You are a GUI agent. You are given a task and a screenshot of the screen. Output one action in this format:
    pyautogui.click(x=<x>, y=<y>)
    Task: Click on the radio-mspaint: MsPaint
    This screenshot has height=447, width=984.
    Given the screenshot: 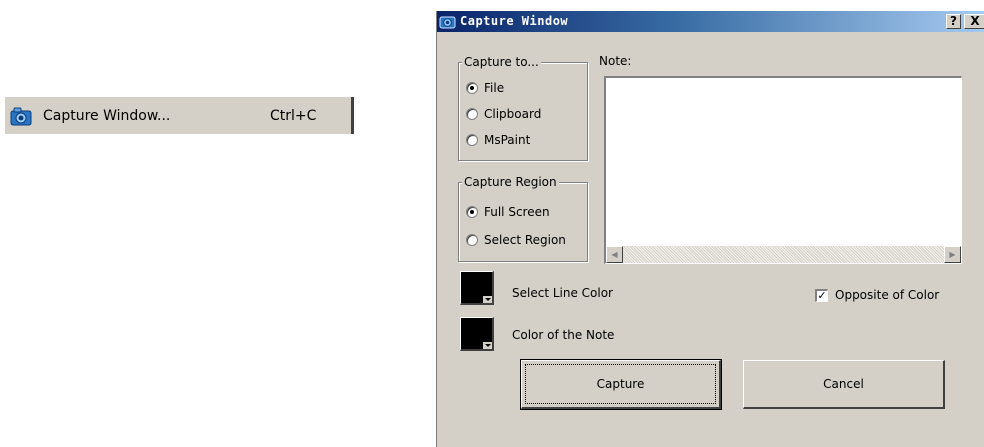 What is the action you would take?
    pyautogui.click(x=498, y=140)
    